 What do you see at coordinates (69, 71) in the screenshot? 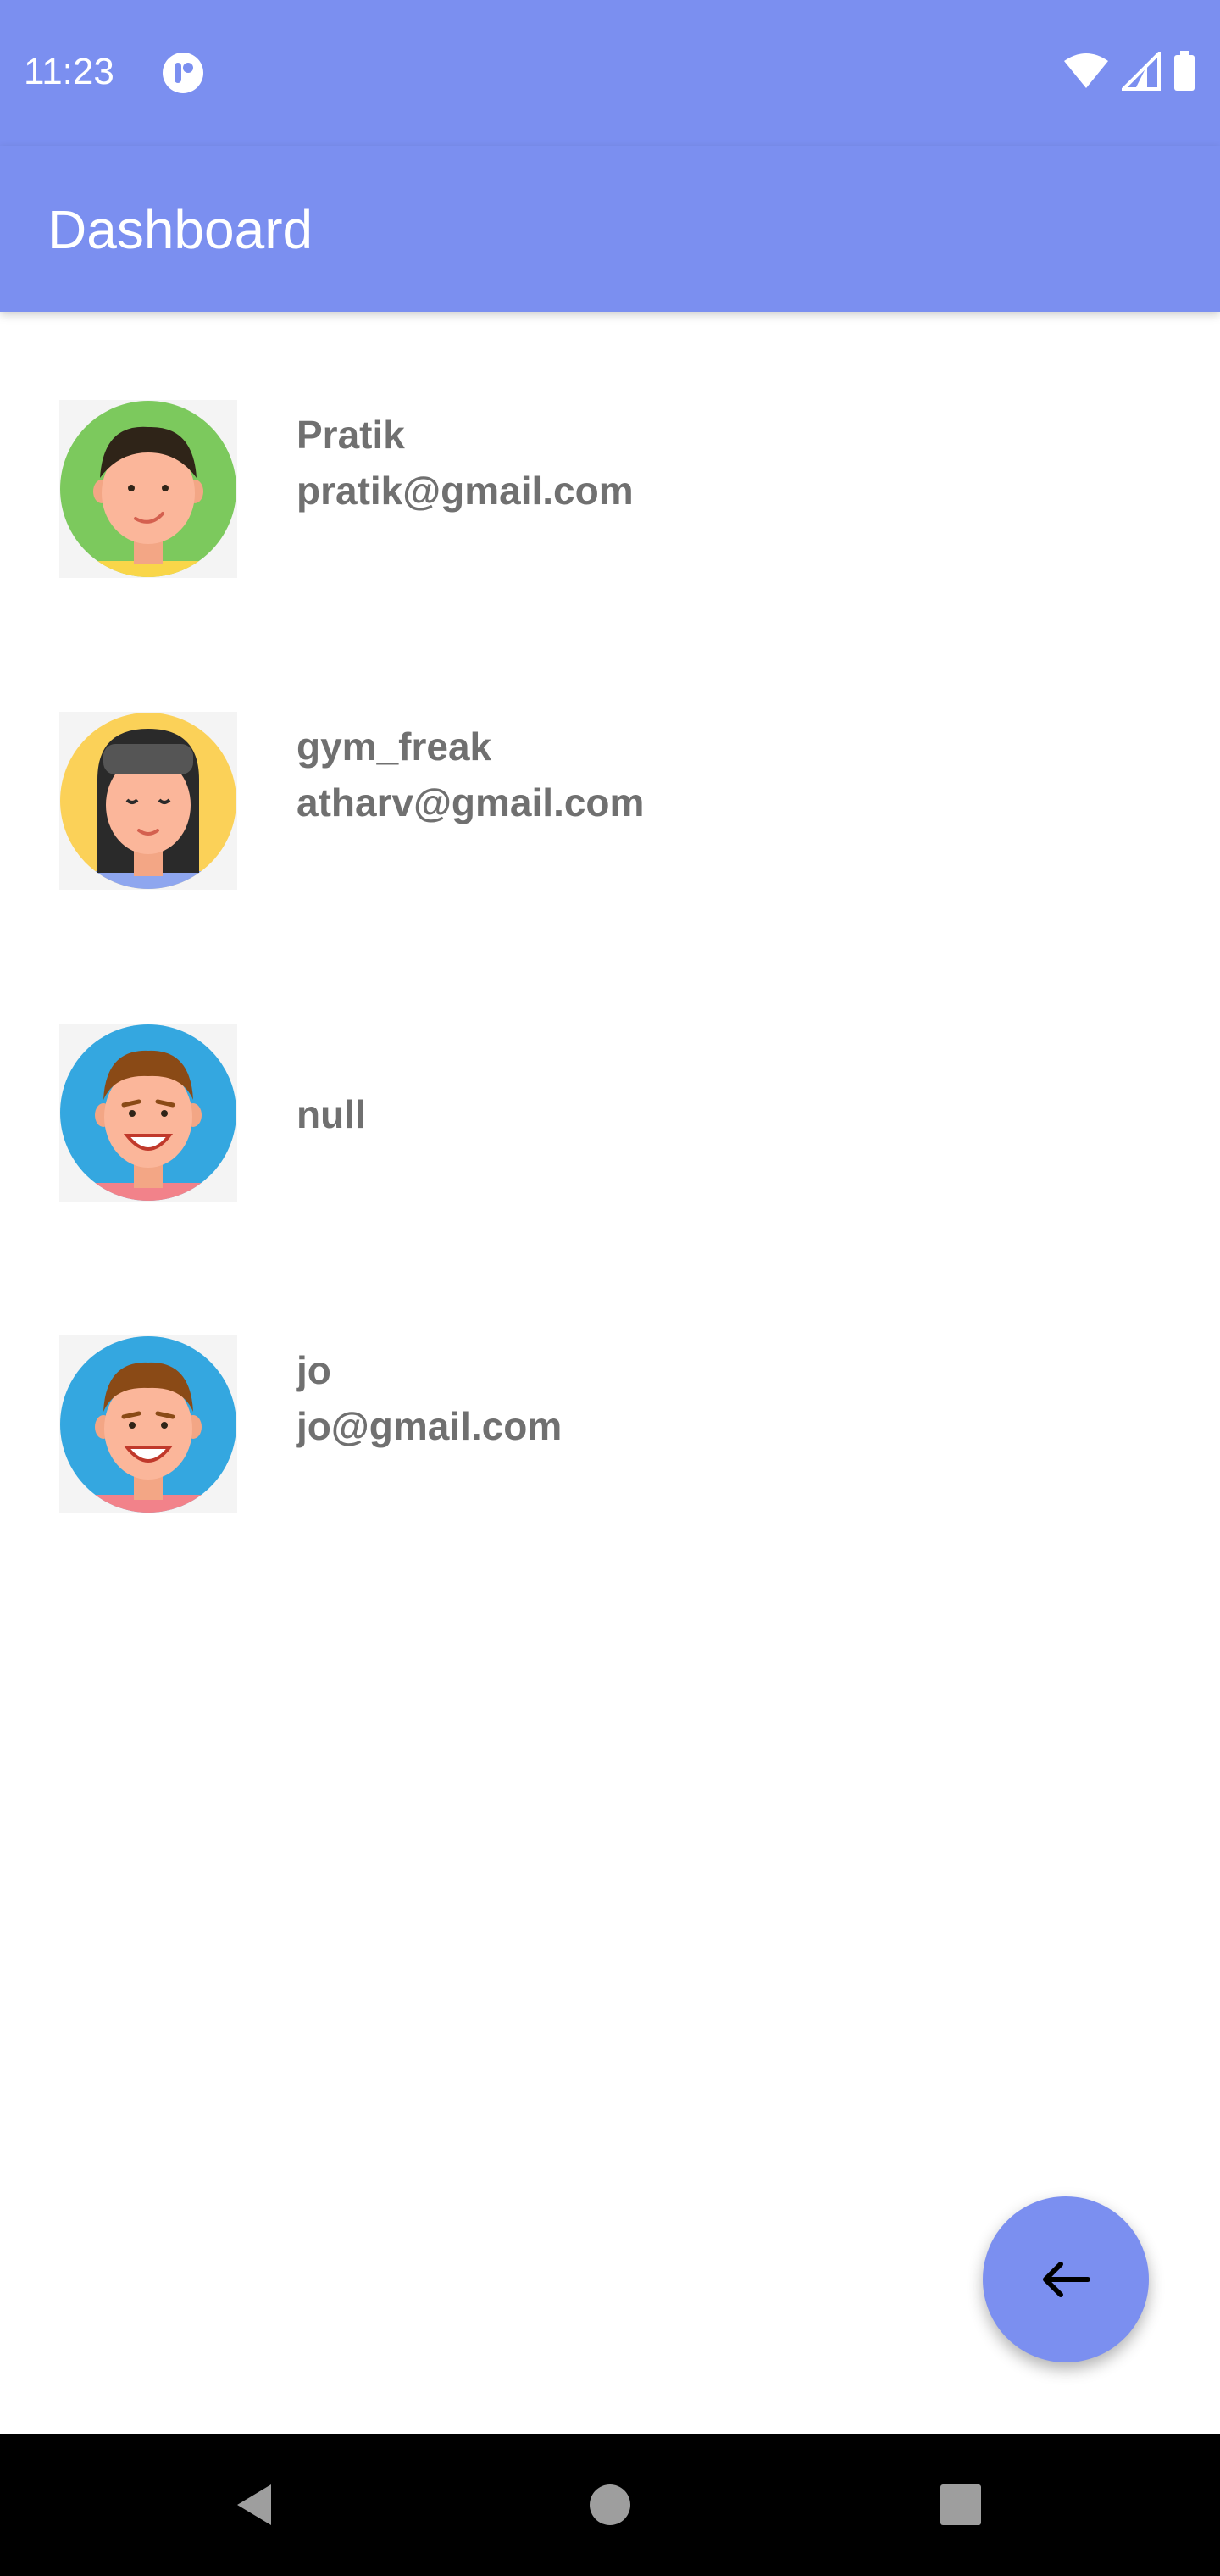
I see `status-time: 11:23` at bounding box center [69, 71].